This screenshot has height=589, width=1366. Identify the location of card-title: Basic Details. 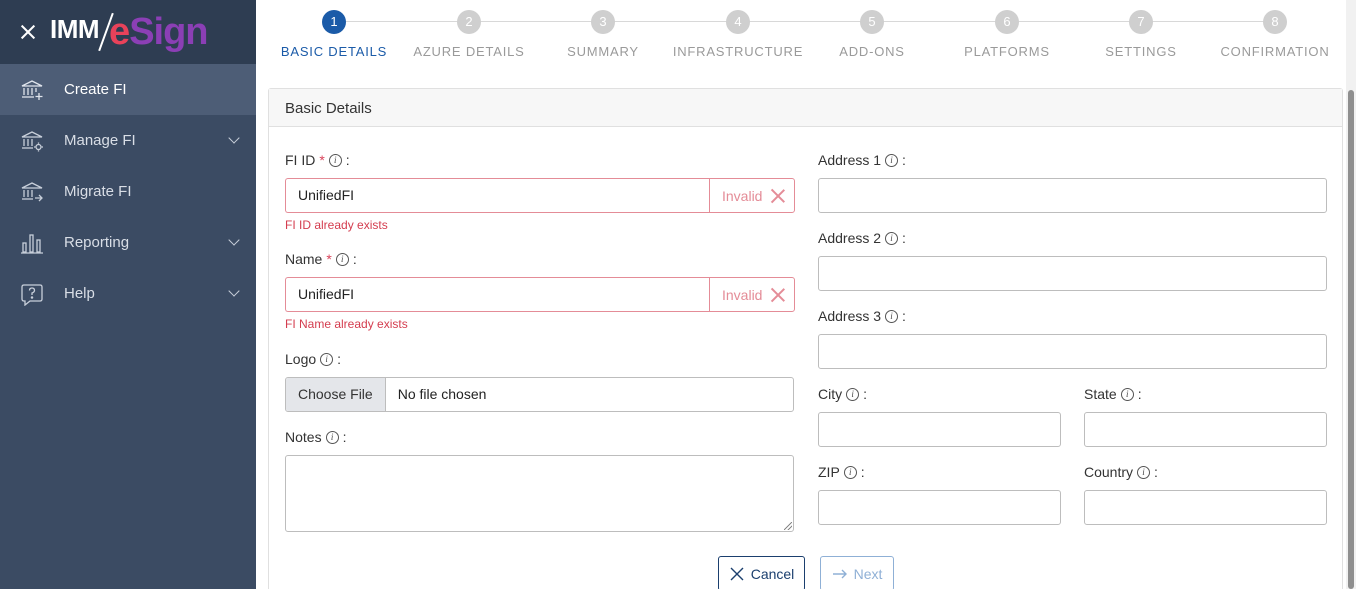
(805, 108).